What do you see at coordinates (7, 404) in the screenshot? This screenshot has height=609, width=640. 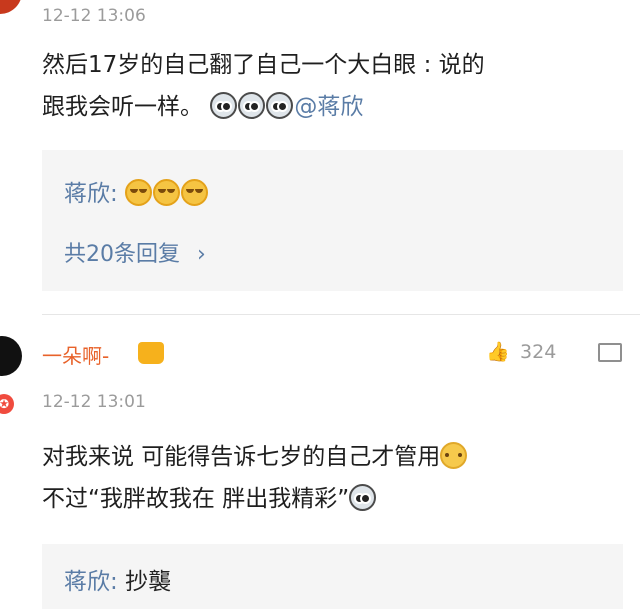 I see `verified-badge-icon: ✪` at bounding box center [7, 404].